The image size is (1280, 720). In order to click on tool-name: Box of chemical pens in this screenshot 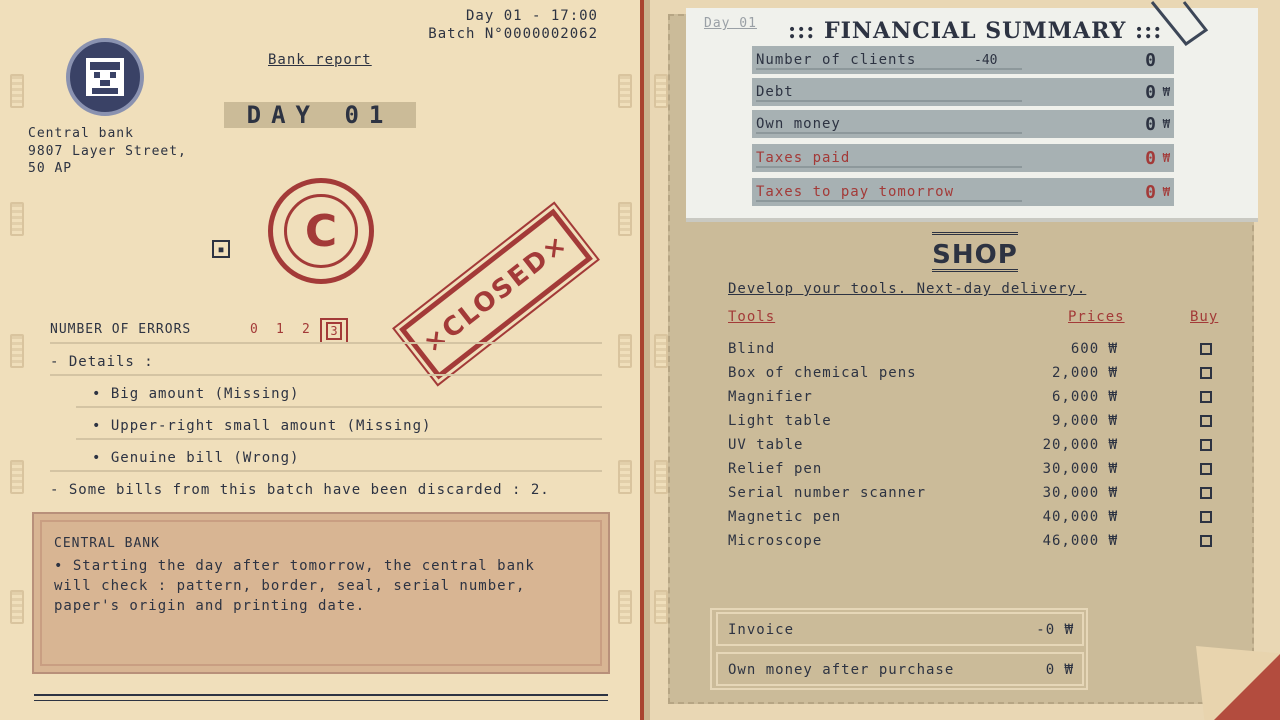, I will do `click(822, 373)`.